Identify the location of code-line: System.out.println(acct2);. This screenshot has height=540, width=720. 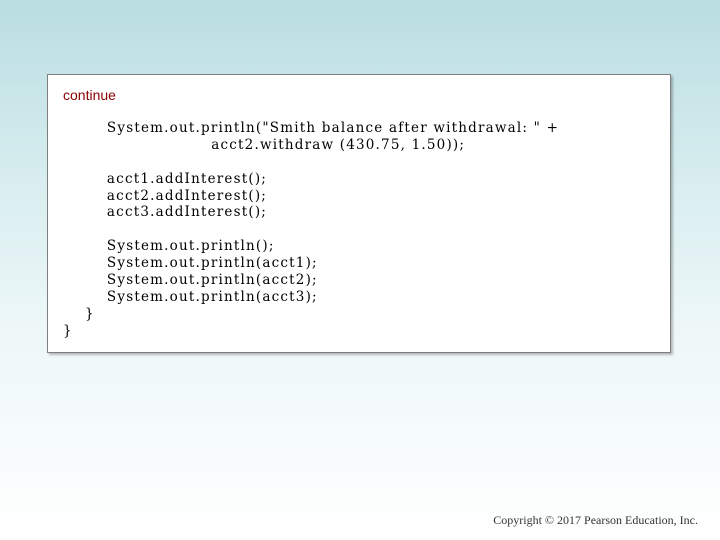
(190, 280).